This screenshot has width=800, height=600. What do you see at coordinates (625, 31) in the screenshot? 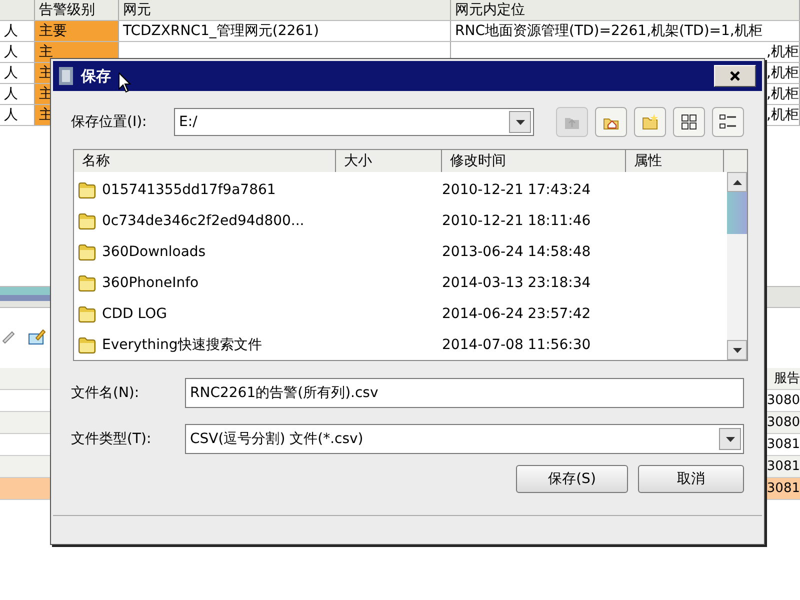
I see `table-cell: RNC地面资源管理(TD)=2261,机架(TD)=1,机柜` at bounding box center [625, 31].